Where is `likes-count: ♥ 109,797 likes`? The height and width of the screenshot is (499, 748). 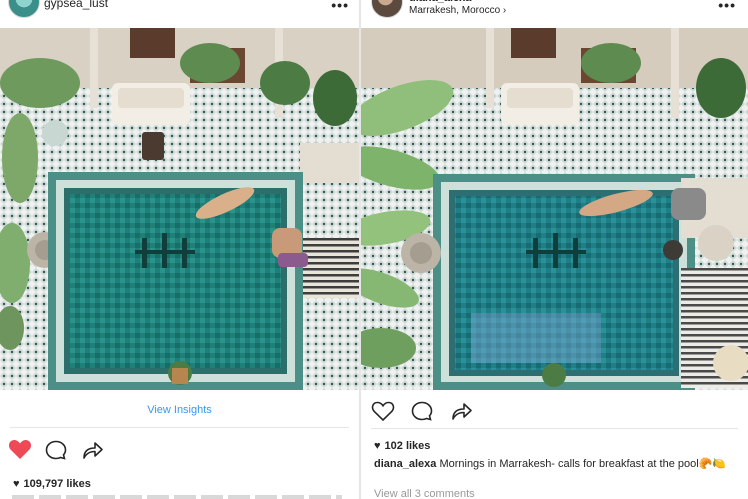 likes-count: ♥ 109,797 likes is located at coordinates (52, 484).